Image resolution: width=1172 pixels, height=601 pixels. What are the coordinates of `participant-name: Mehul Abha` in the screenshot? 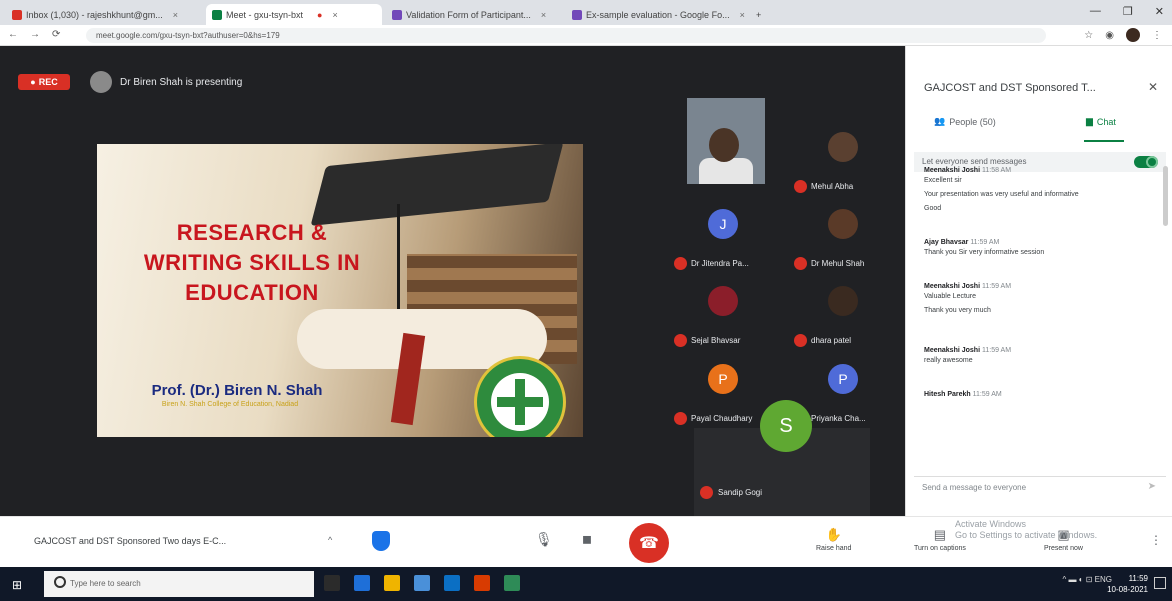 It's located at (832, 186).